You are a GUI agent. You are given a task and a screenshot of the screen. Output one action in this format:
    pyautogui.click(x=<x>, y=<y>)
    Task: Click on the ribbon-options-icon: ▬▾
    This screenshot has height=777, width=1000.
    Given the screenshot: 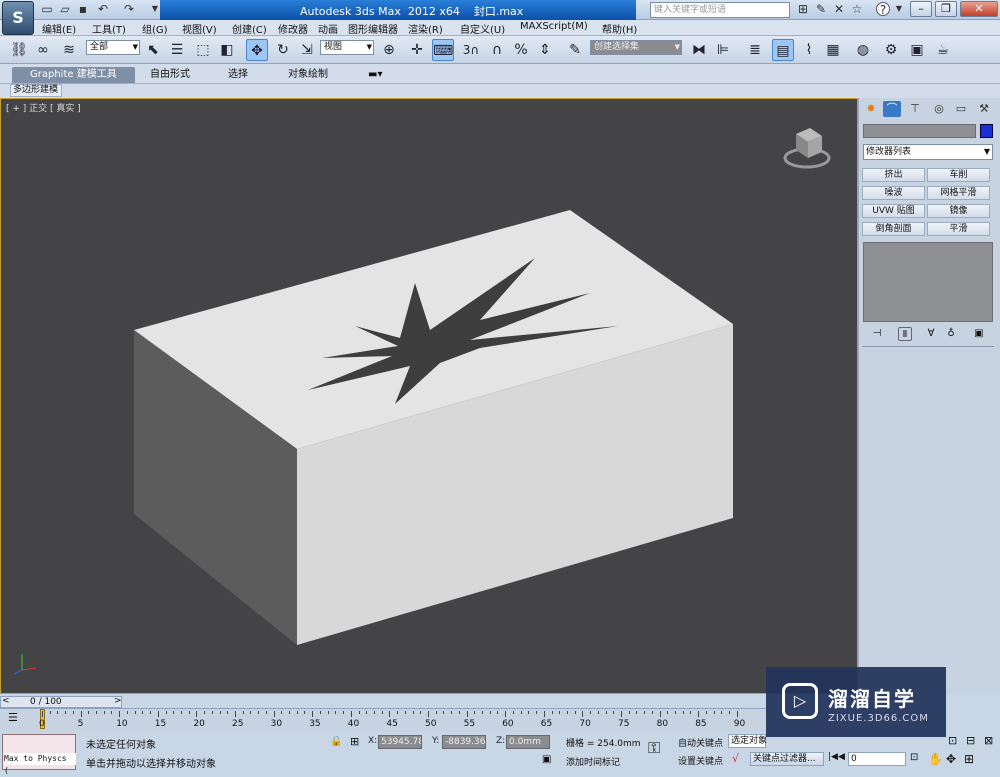 What is the action you would take?
    pyautogui.click(x=375, y=75)
    